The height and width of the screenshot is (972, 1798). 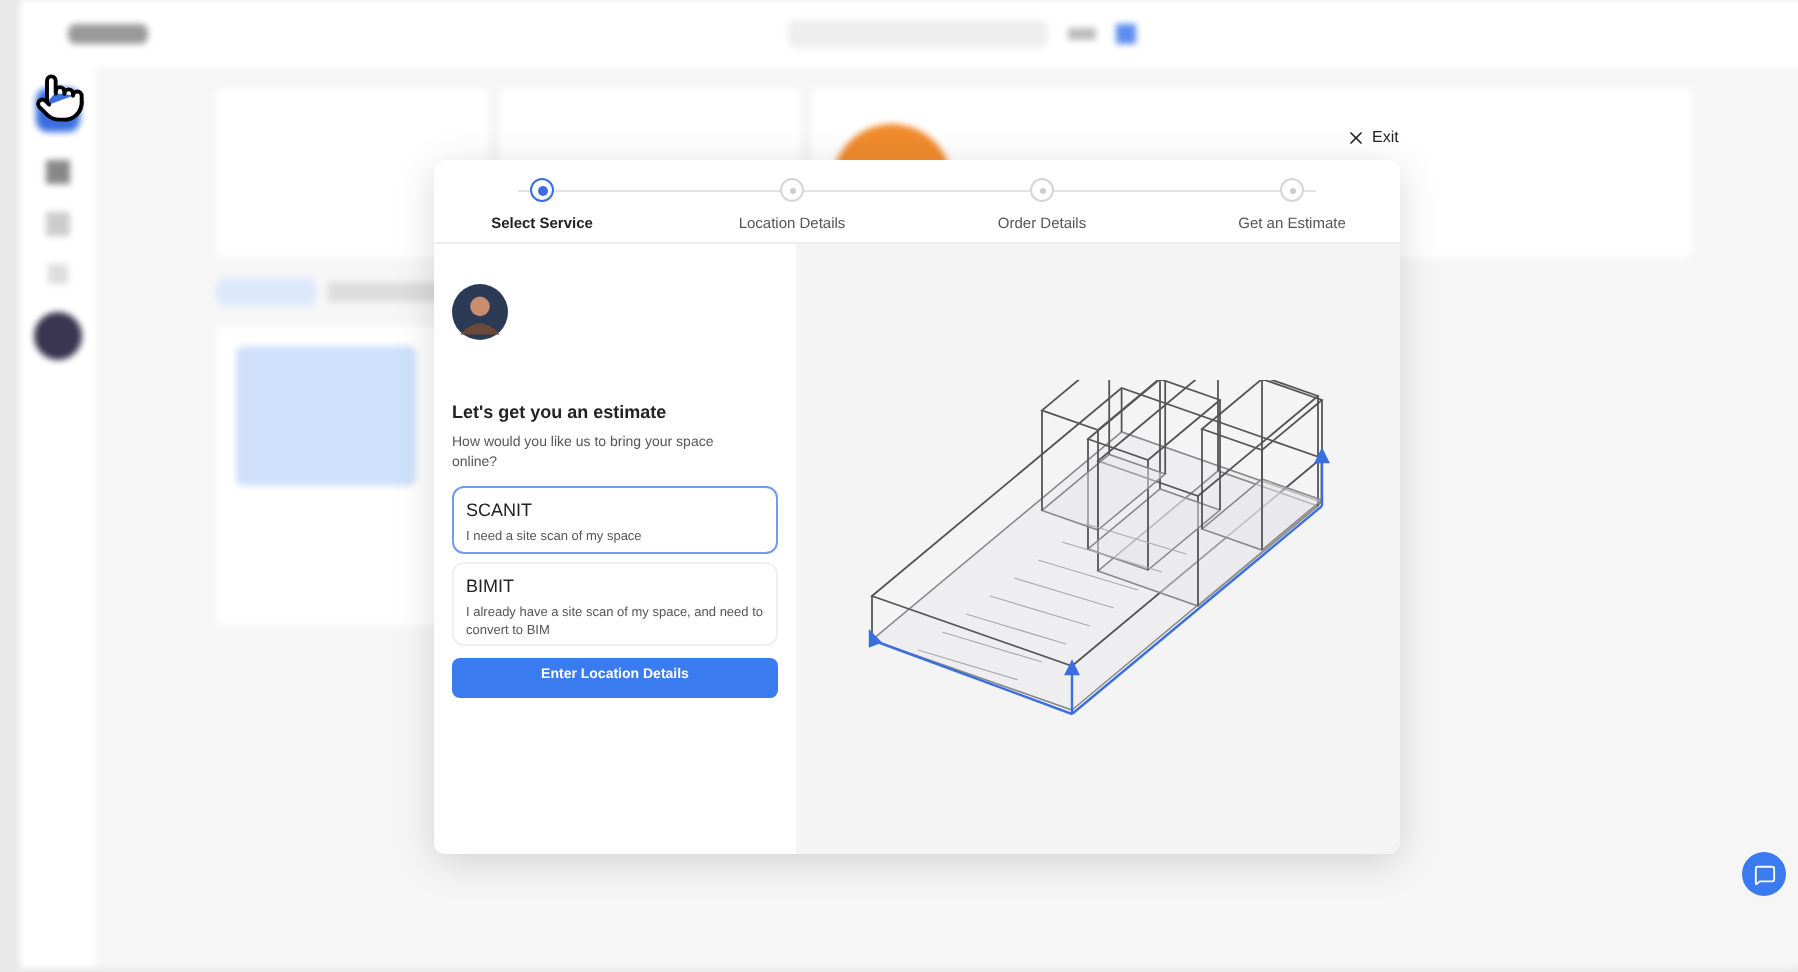 I want to click on exit-button: Exit, so click(x=1372, y=138).